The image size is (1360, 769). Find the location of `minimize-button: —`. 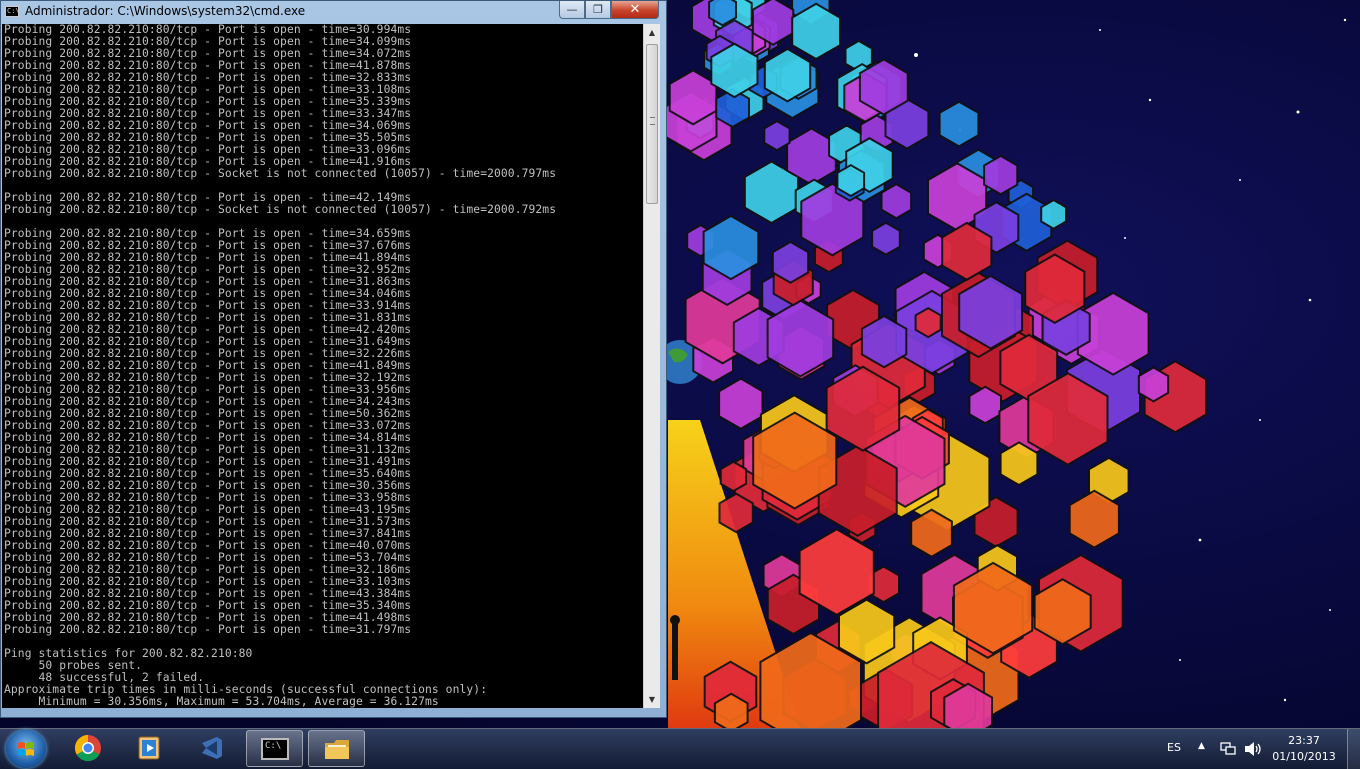

minimize-button: — is located at coordinates (572, 10).